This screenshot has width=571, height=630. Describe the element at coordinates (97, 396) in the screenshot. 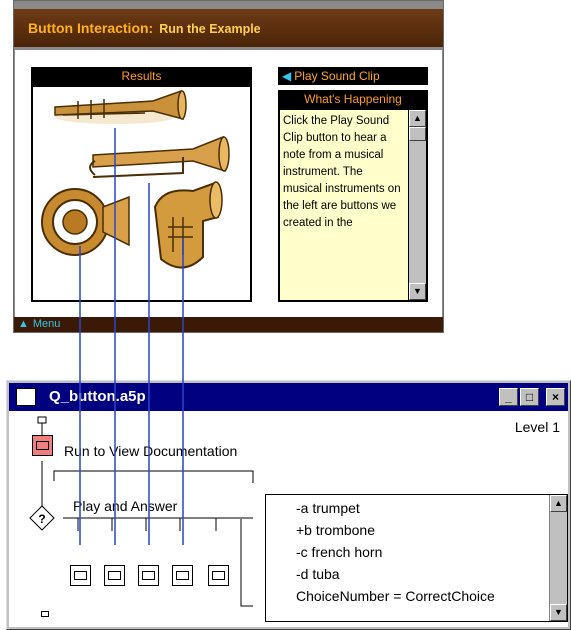

I see `flow-window-title: Q_button.a5p` at that location.